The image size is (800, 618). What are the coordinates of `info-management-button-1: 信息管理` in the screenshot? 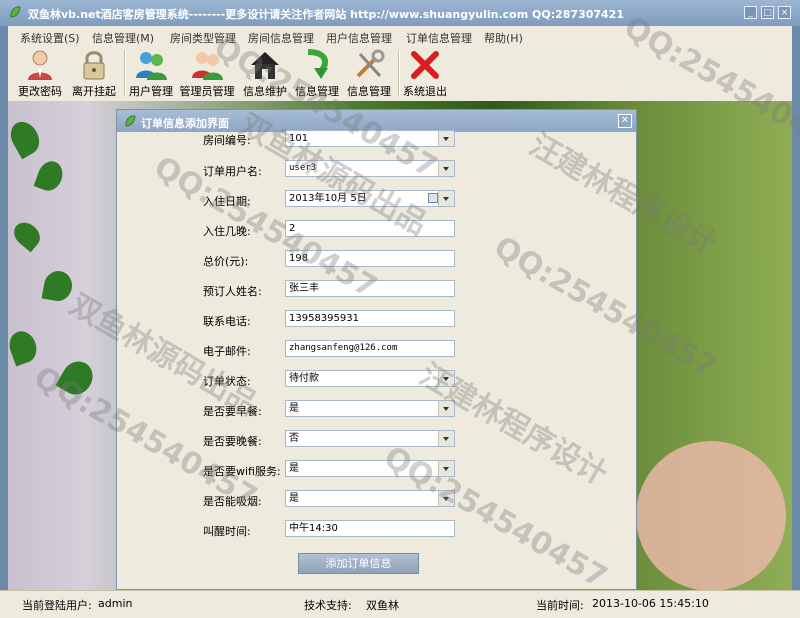 It's located at (317, 74).